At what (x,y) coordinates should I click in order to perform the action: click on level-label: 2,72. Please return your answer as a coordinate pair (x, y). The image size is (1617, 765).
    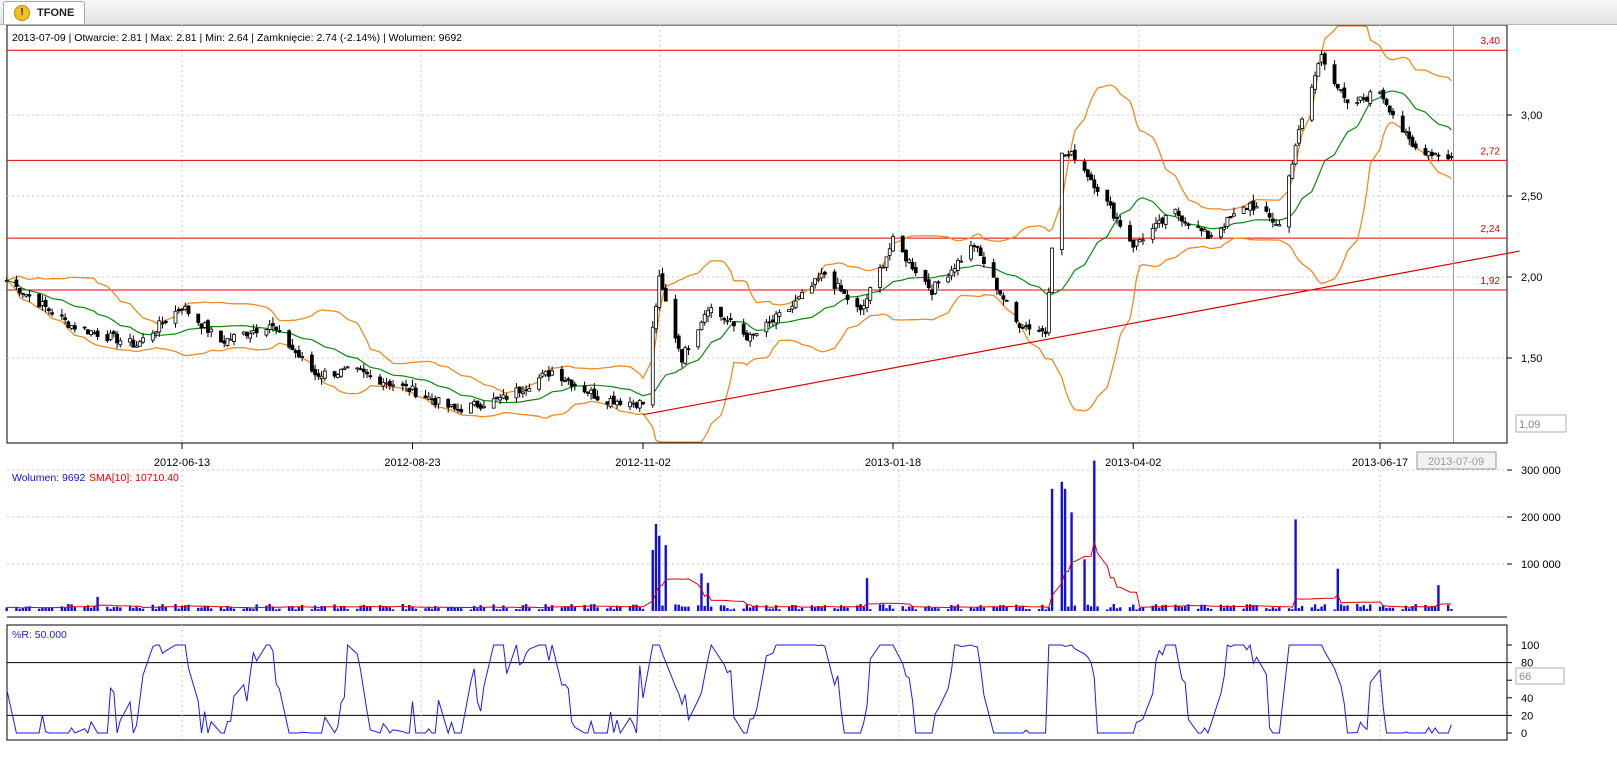
    Looking at the image, I should click on (1491, 151).